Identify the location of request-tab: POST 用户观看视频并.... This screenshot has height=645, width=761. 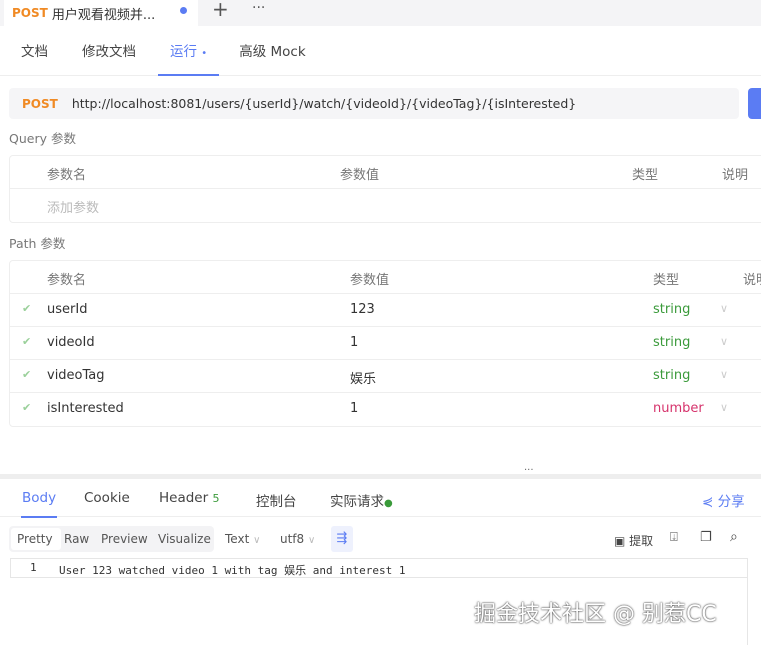
(101, 13).